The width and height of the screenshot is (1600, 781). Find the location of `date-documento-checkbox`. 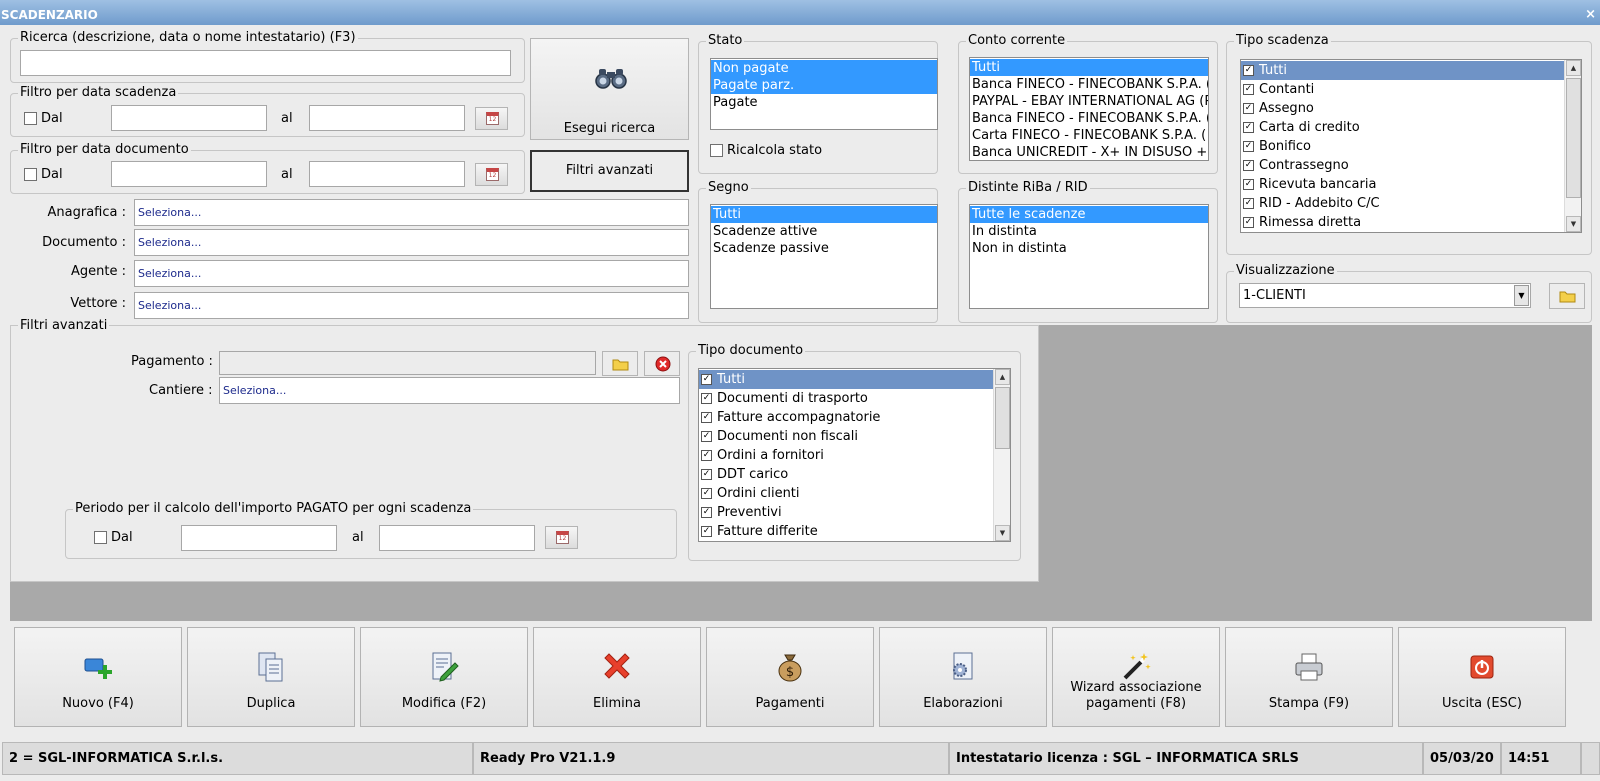

date-documento-checkbox is located at coordinates (30, 174).